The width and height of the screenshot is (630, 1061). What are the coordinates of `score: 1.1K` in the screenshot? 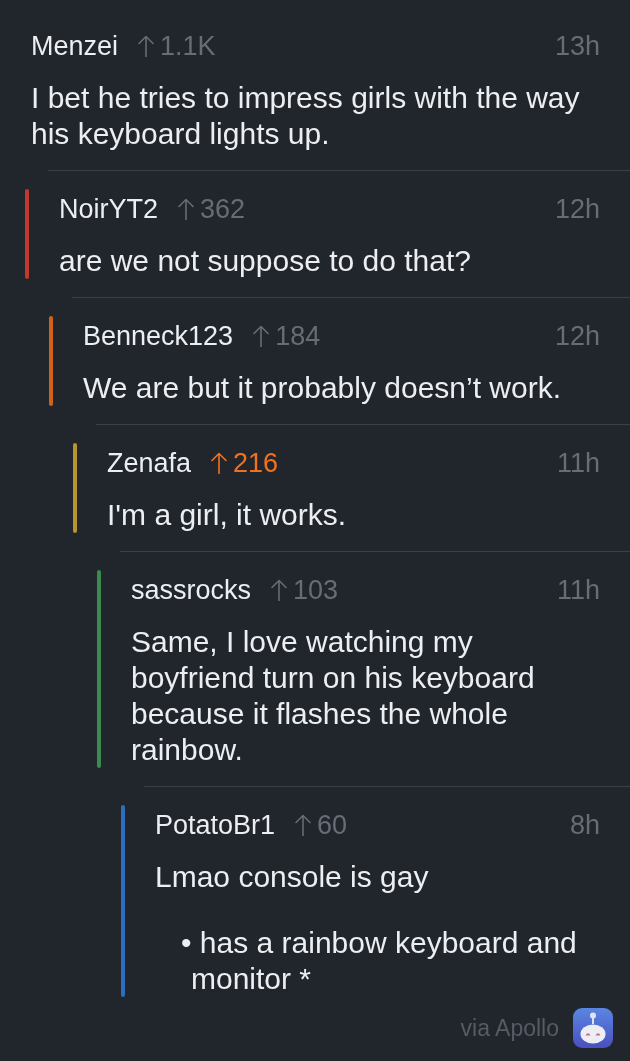 It's located at (188, 46).